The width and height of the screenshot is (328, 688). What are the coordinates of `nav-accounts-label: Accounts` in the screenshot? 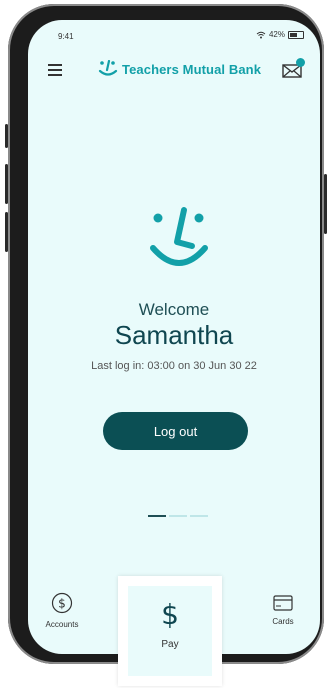 It's located at (62, 624).